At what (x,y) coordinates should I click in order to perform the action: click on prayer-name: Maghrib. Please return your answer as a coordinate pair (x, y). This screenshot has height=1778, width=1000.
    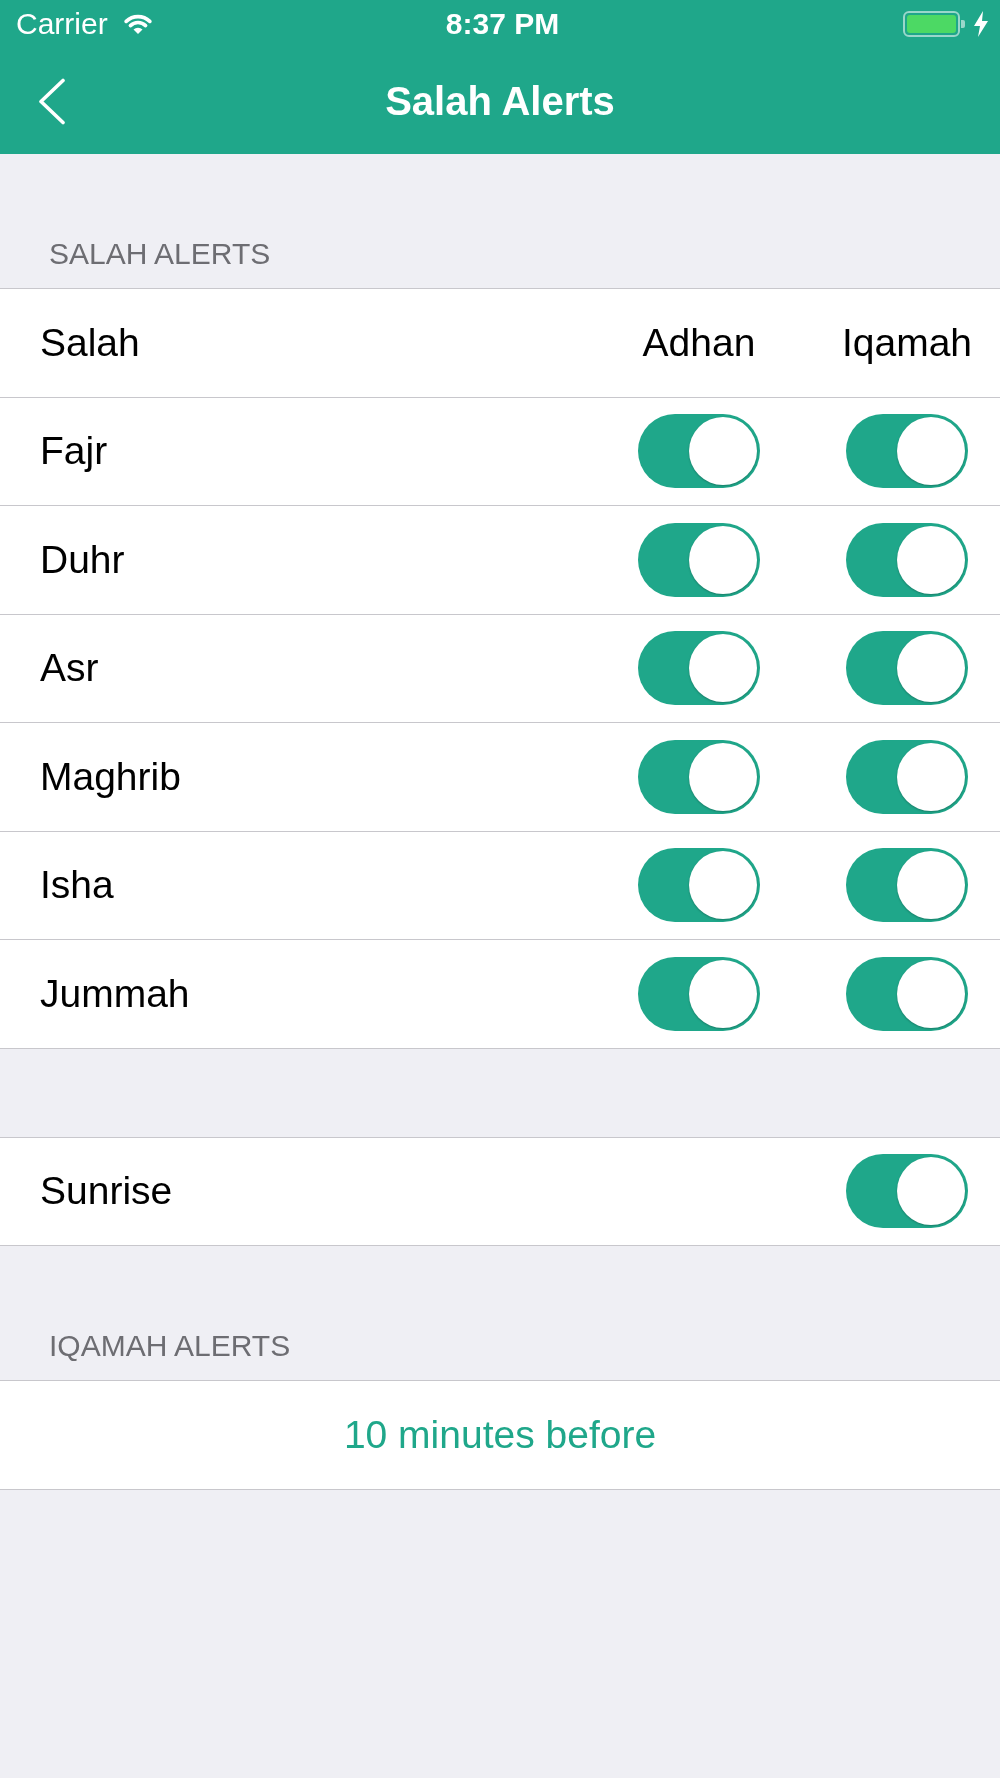
    Looking at the image, I should click on (111, 776).